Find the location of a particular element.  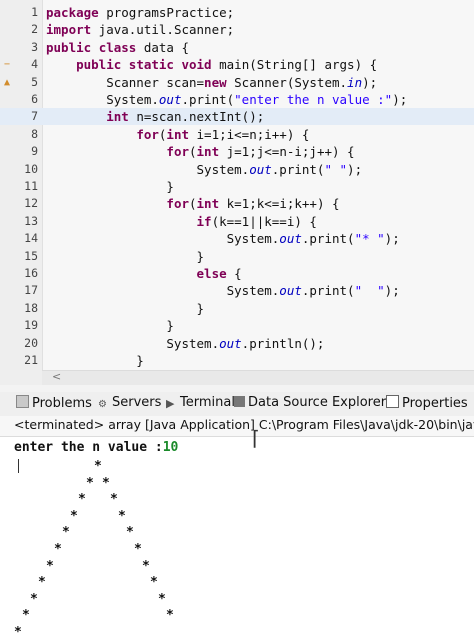

code-line: 1 package programsPractice; is located at coordinates (237, 12).